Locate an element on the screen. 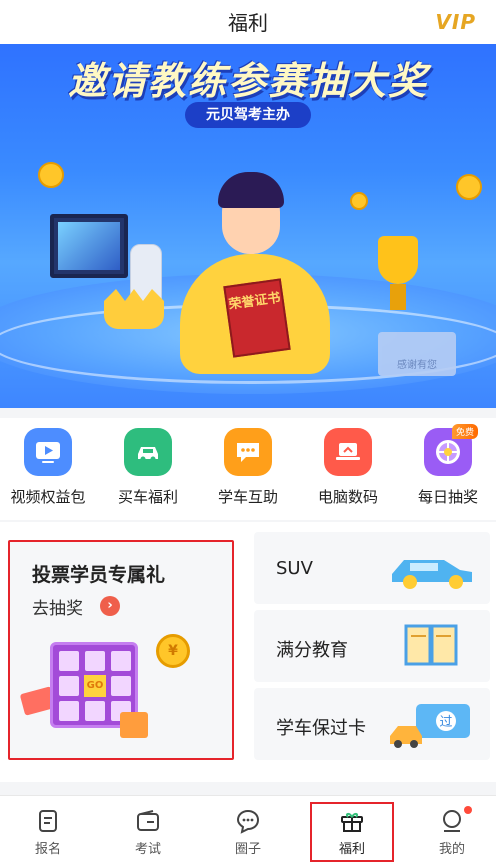 This screenshot has height=863, width=496. chat-bubble-icon is located at coordinates (248, 452).